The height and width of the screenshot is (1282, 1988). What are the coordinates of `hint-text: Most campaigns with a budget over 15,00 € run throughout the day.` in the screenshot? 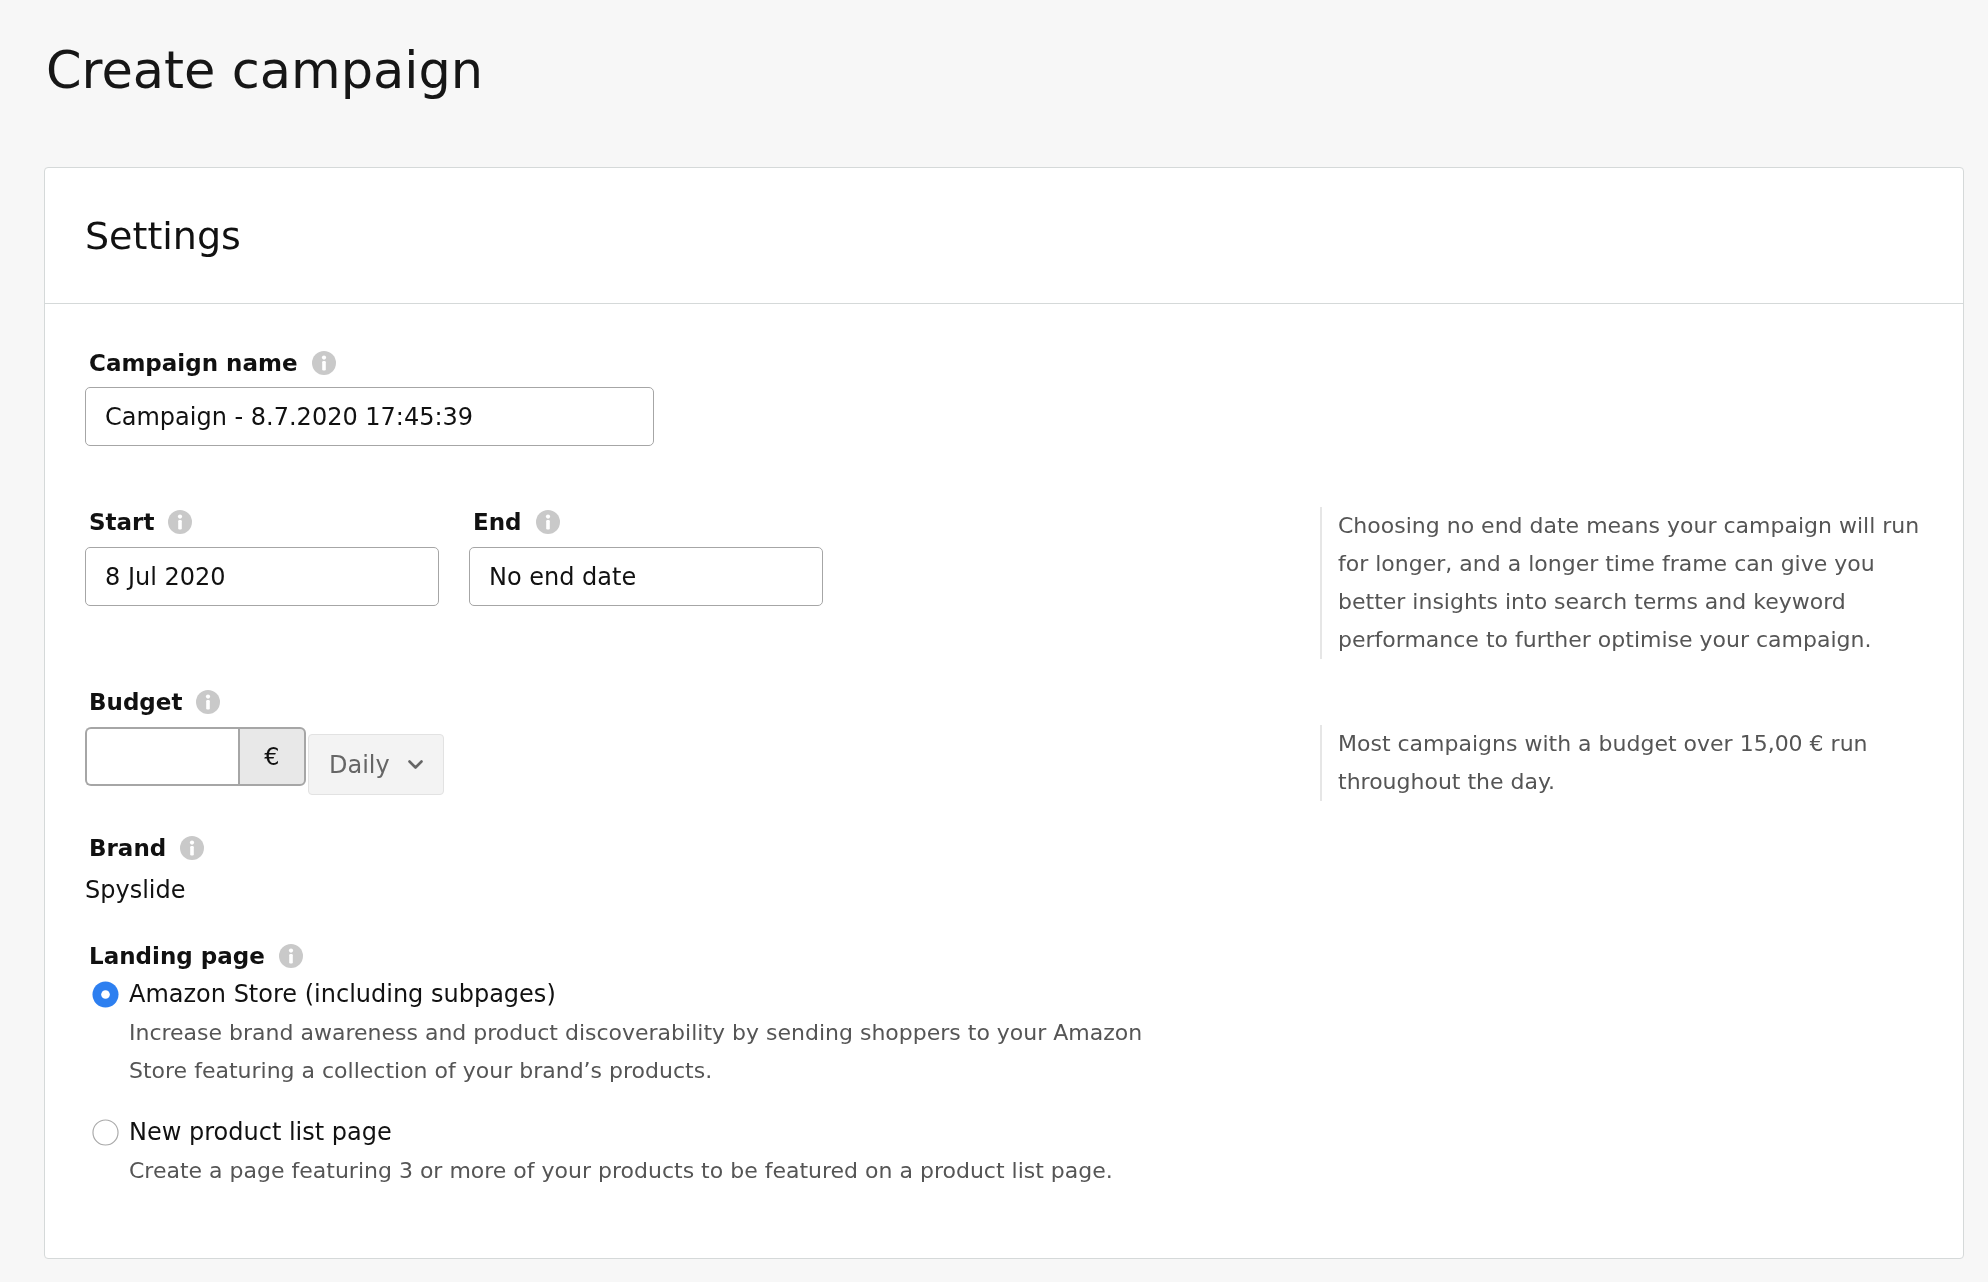 It's located at (1621, 763).